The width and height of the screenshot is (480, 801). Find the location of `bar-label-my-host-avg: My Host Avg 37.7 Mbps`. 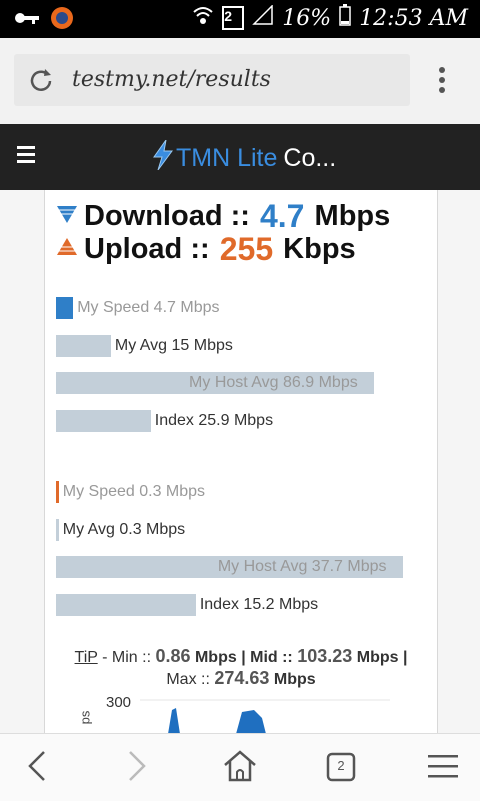

bar-label-my-host-avg: My Host Avg 37.7 Mbps is located at coordinates (302, 567).